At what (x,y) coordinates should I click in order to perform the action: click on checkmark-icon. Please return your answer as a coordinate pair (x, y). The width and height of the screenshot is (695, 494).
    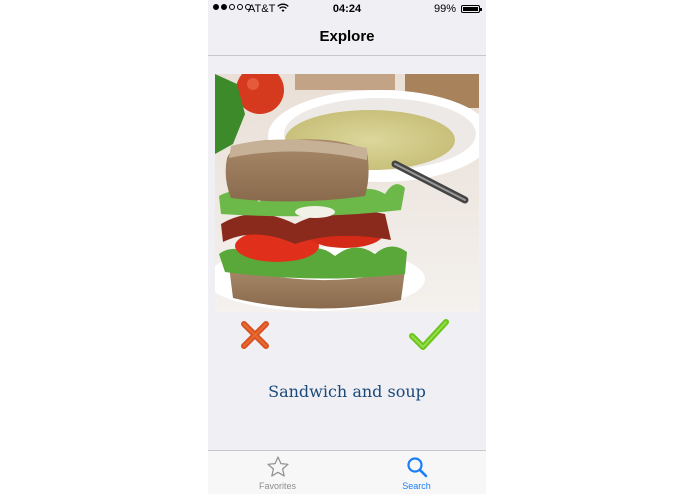
    Looking at the image, I should click on (429, 334).